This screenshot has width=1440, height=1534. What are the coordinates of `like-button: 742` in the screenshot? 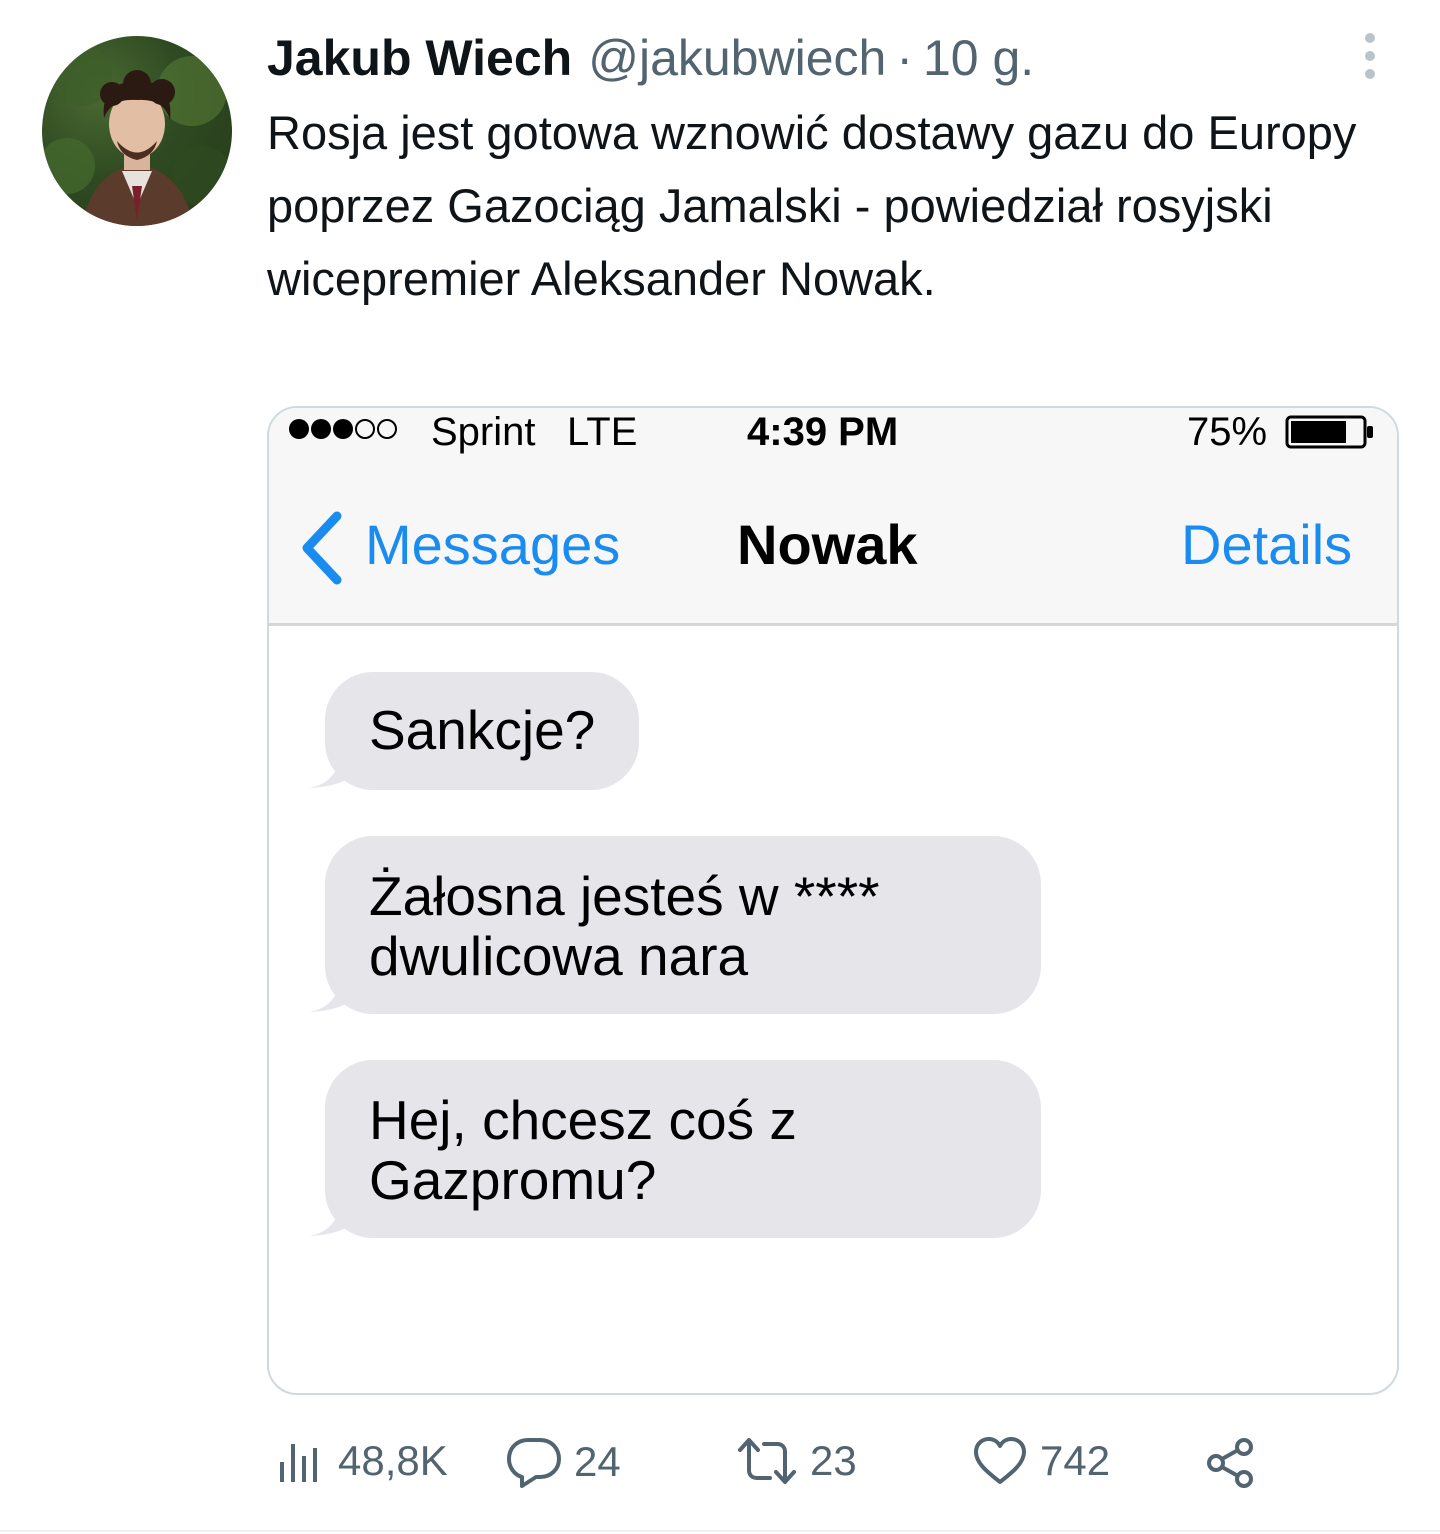 It's located at (1041, 1461).